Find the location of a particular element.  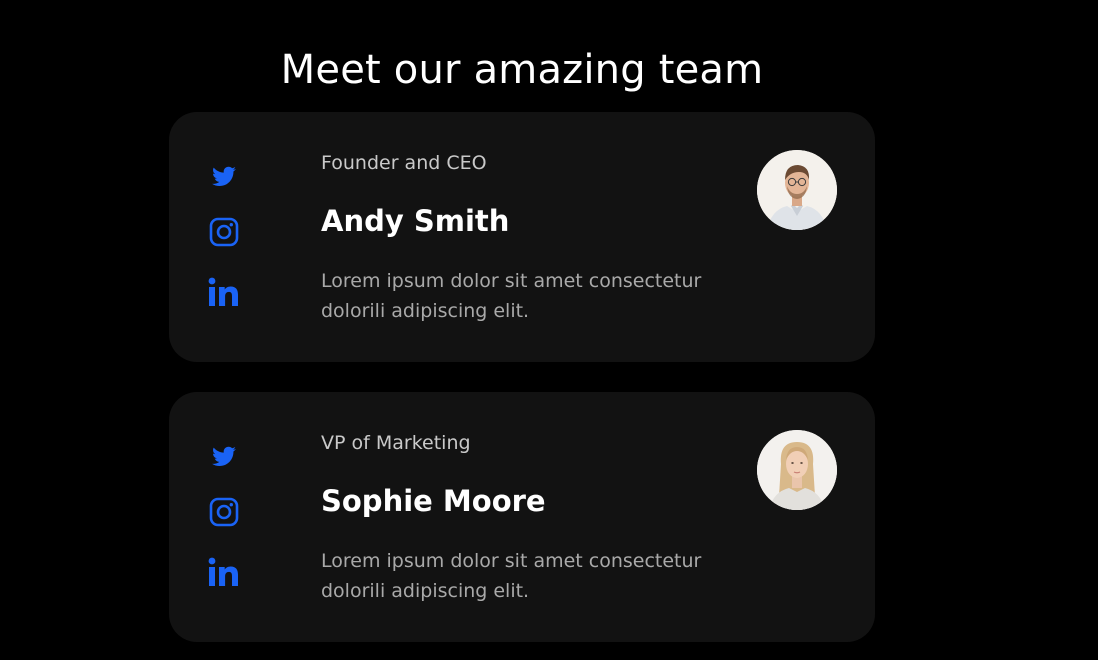

page-title: Meet our amazing team is located at coordinates (522, 69).